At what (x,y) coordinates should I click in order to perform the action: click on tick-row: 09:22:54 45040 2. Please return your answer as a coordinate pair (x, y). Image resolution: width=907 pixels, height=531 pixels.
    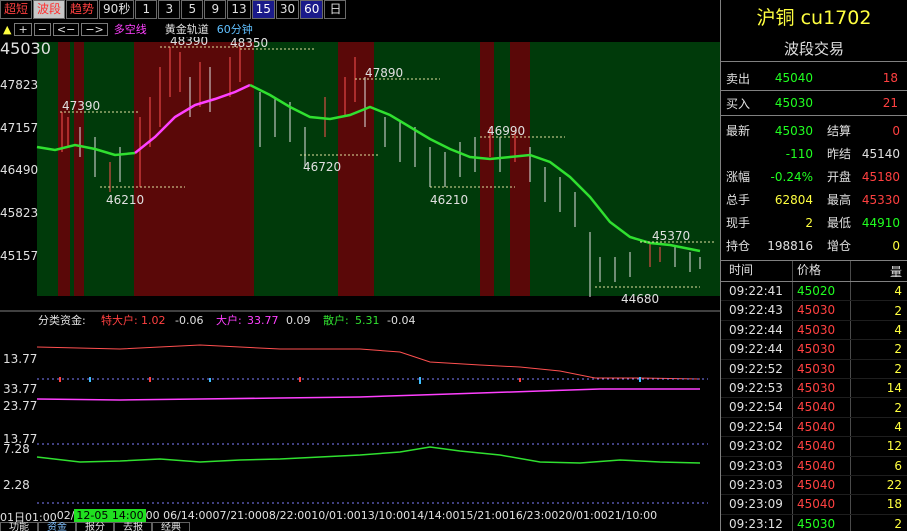
    Looking at the image, I should click on (814, 408).